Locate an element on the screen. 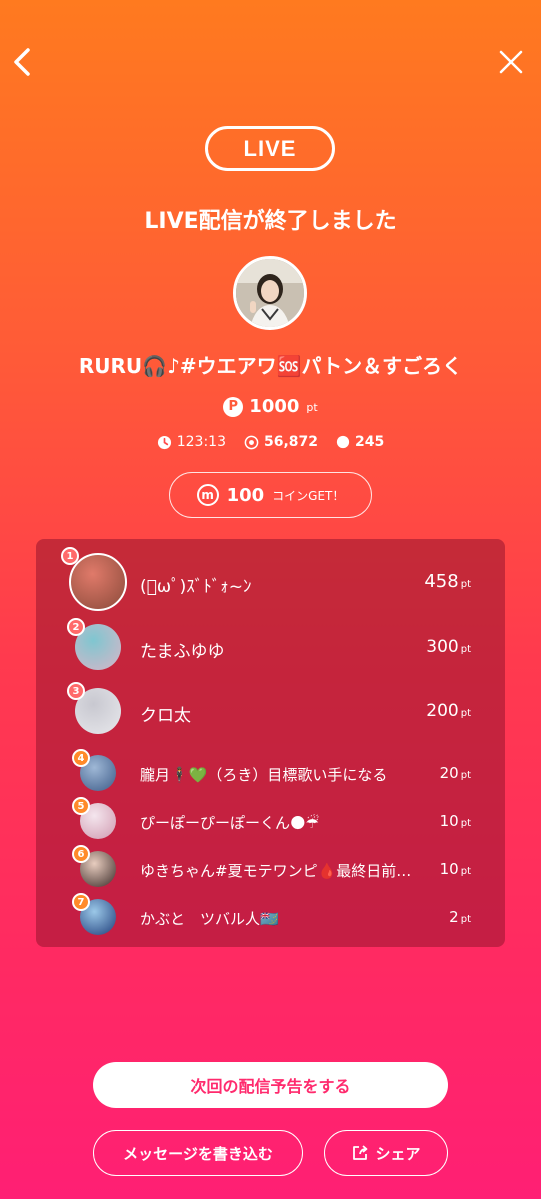  coin-label: コインGET！ is located at coordinates (308, 495).